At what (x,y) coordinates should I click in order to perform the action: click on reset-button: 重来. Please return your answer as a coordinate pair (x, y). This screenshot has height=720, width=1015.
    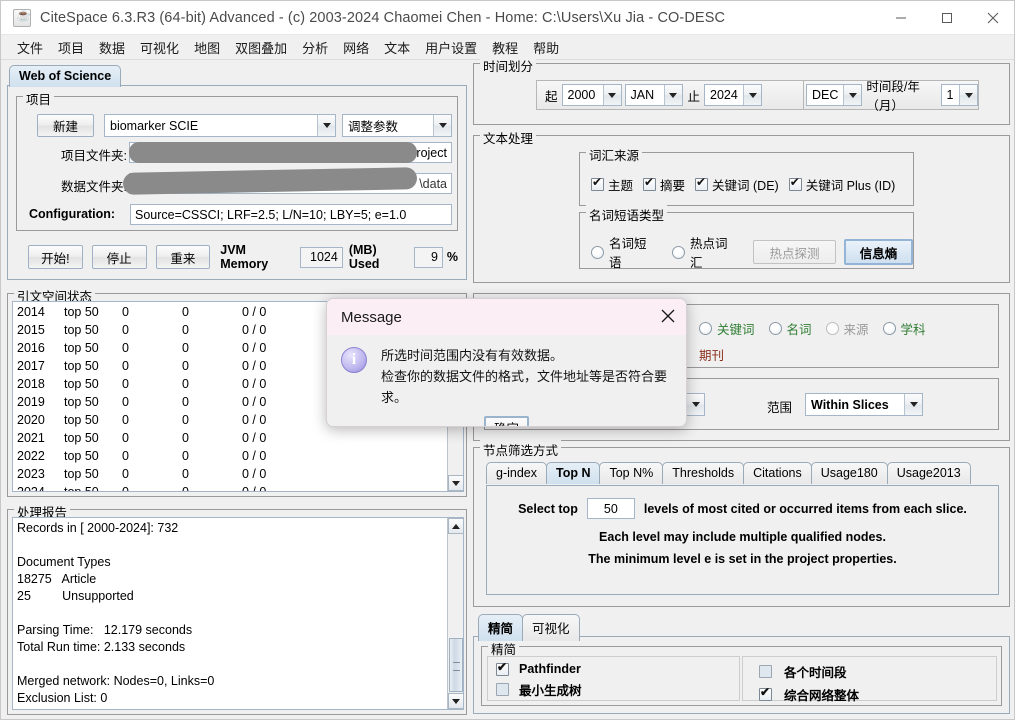
    Looking at the image, I should click on (183, 257).